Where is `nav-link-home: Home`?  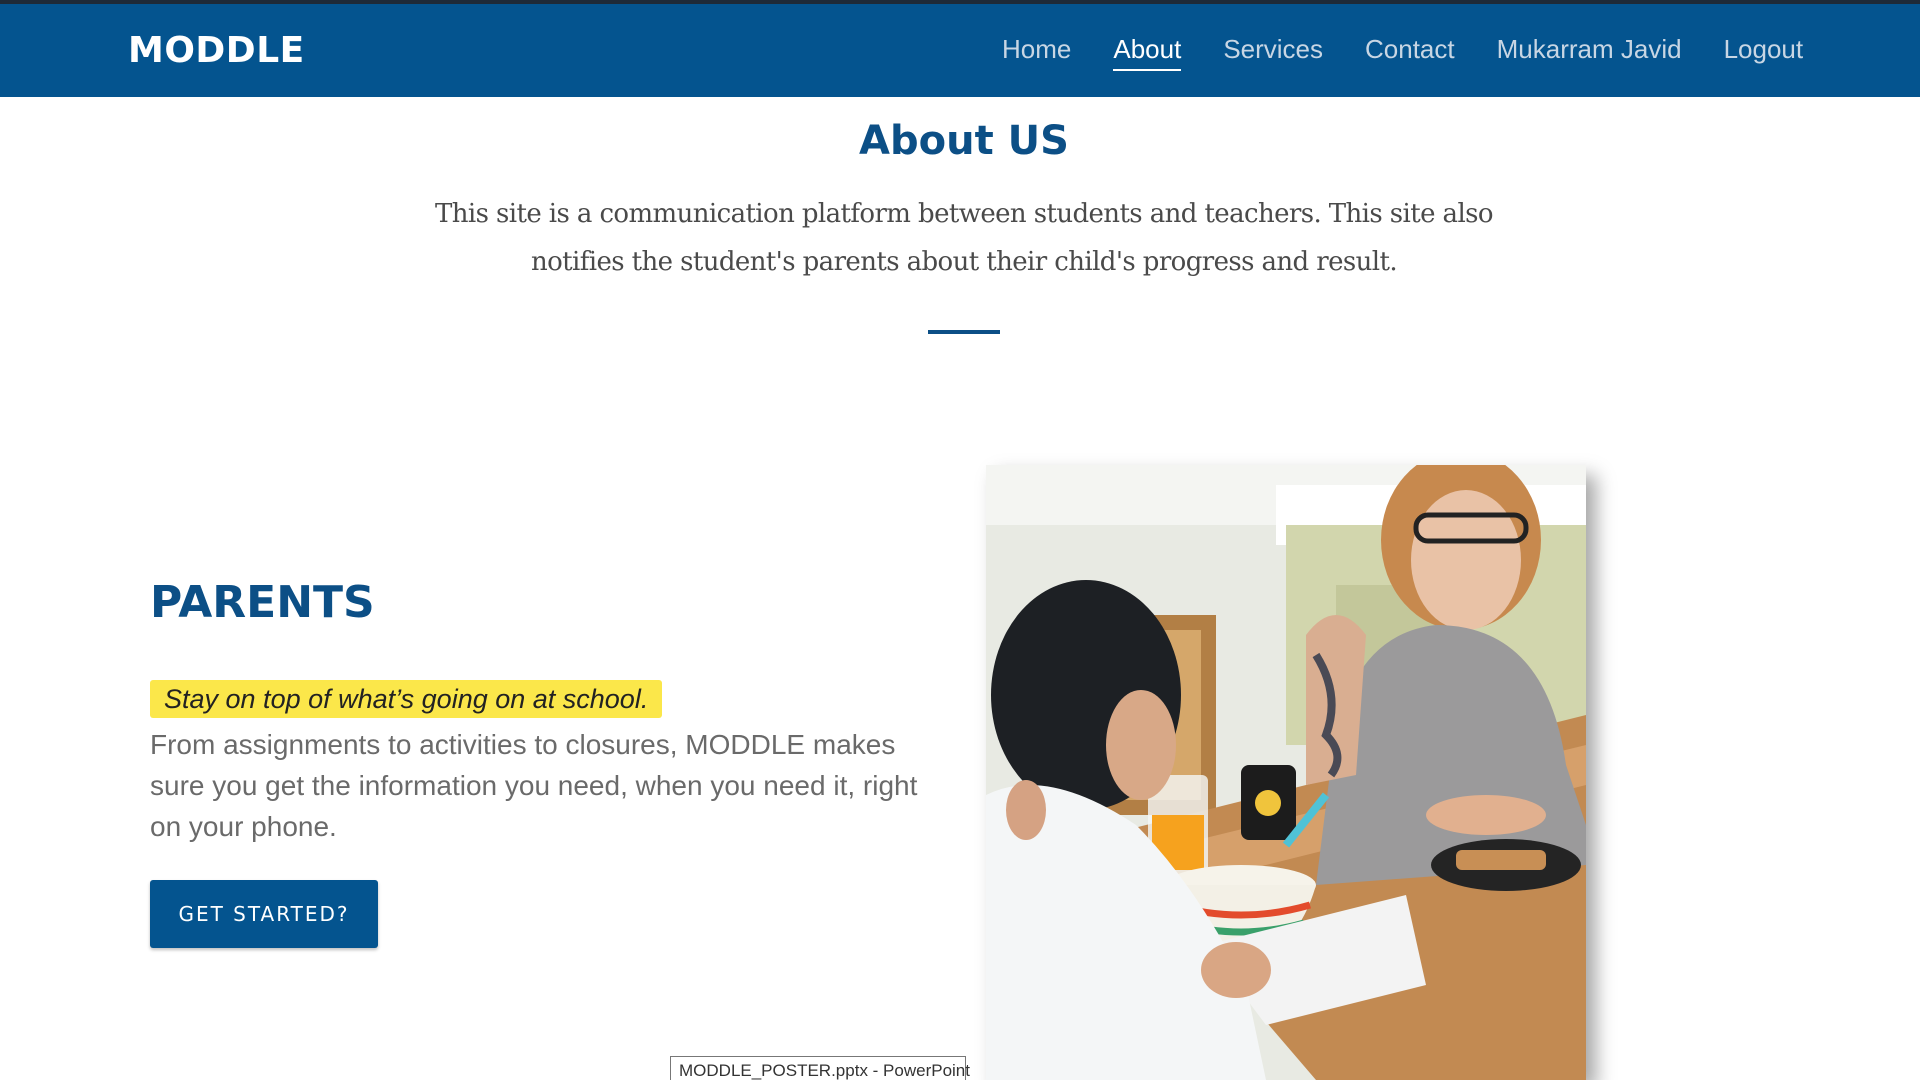 nav-link-home: Home is located at coordinates (1036, 52).